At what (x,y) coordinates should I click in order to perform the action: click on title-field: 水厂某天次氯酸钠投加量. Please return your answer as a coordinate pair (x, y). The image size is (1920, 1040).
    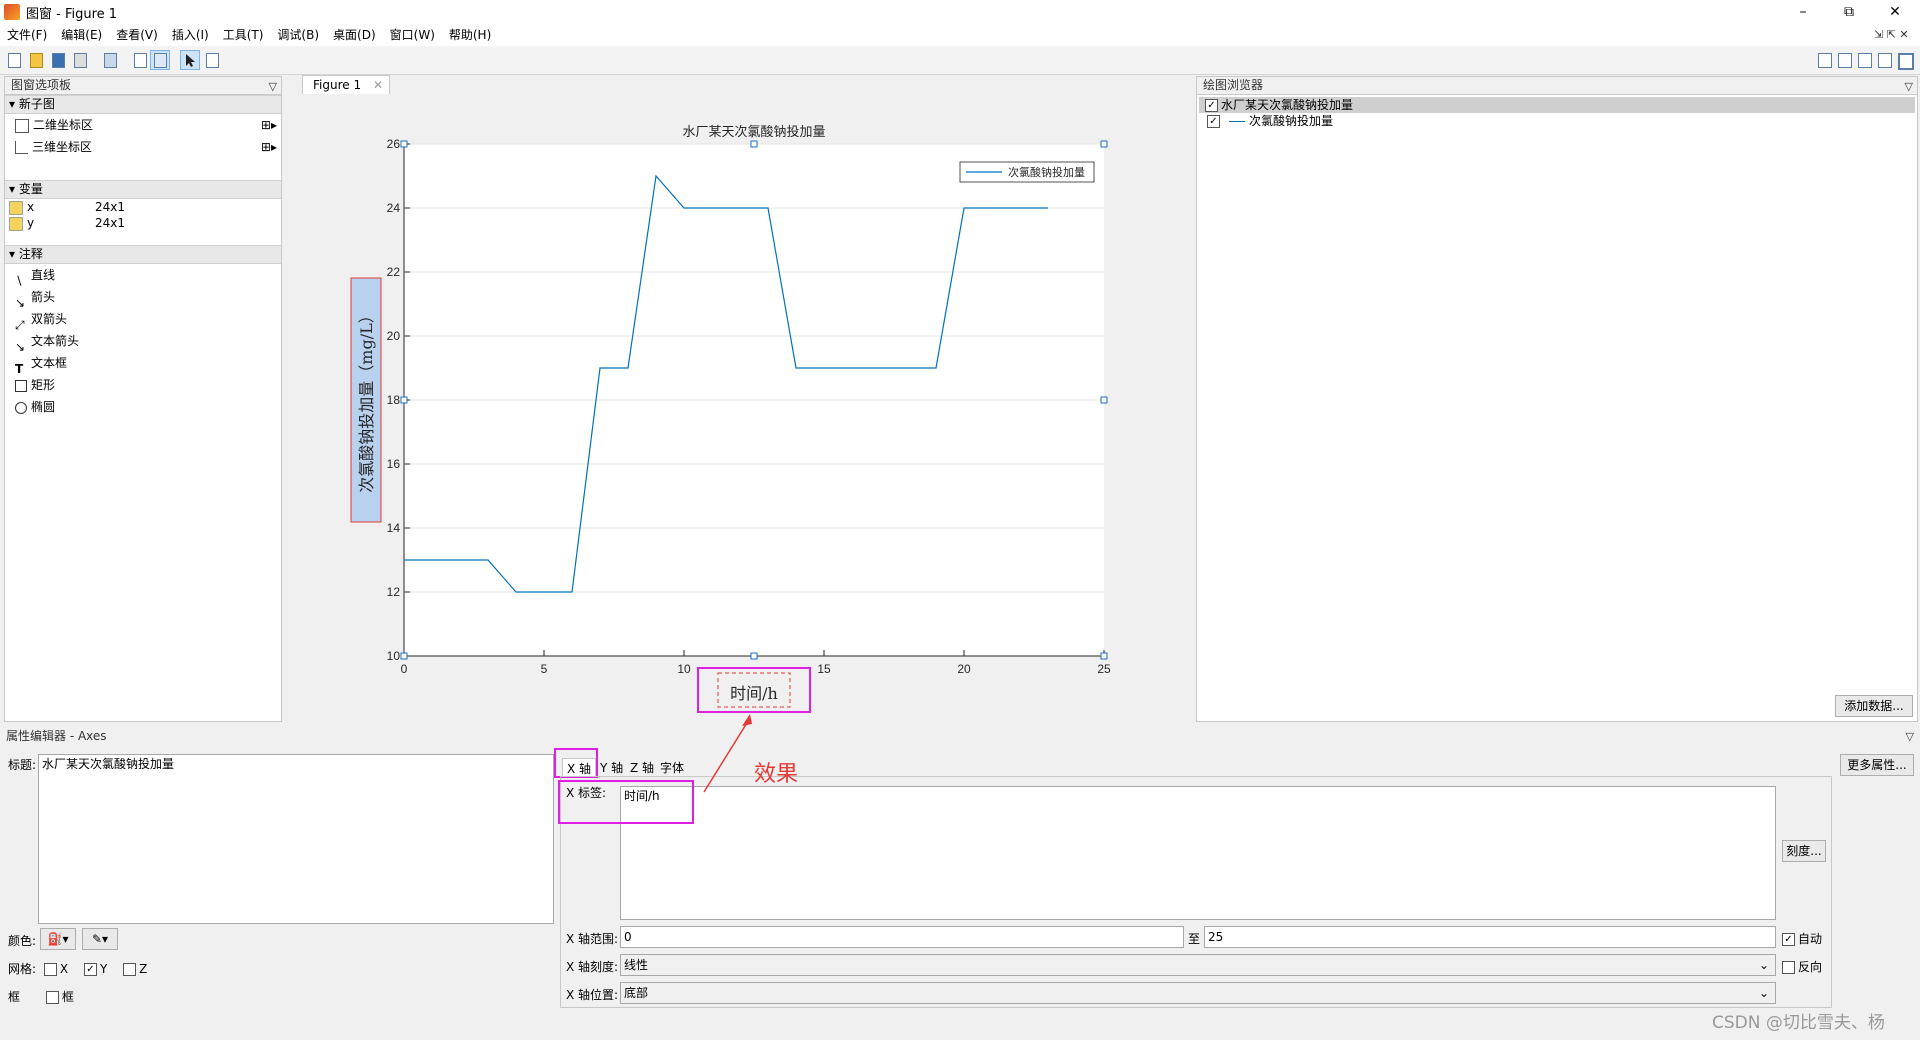
    Looking at the image, I should click on (296, 839).